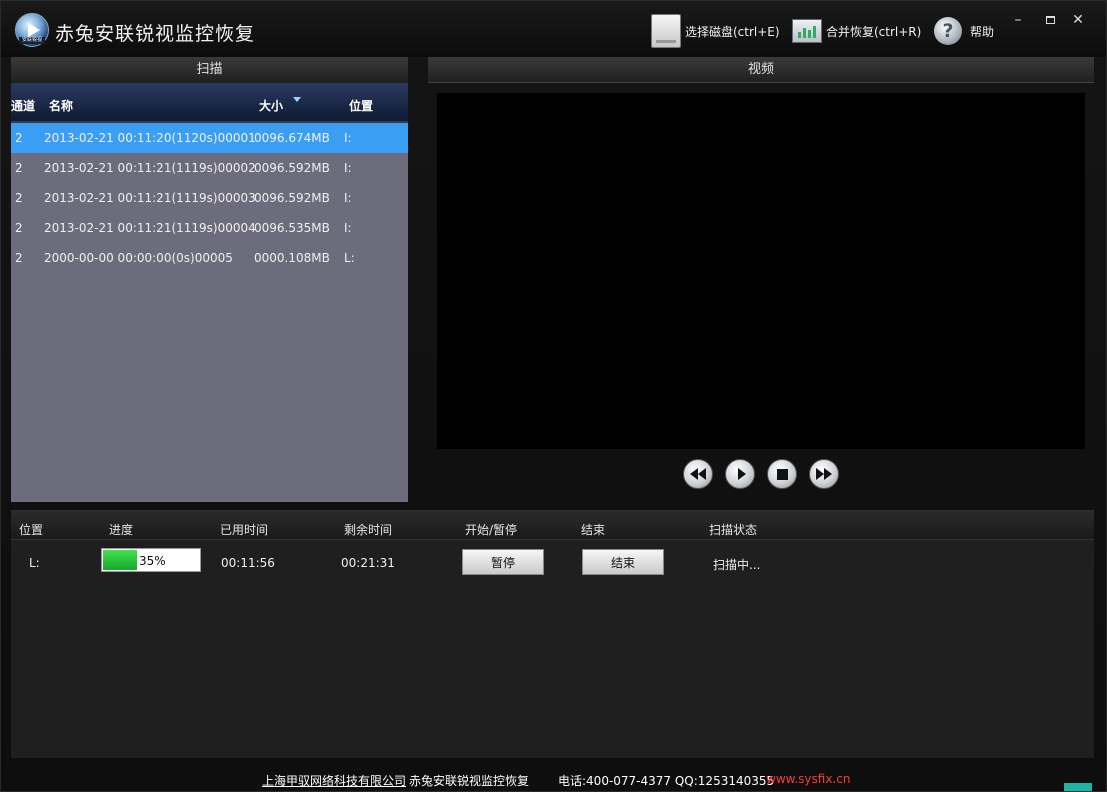 The width and height of the screenshot is (1107, 792). Describe the element at coordinates (150, 168) in the screenshot. I see `cell-name: 2013-02-21 00:11:21(1119s)00002` at that location.